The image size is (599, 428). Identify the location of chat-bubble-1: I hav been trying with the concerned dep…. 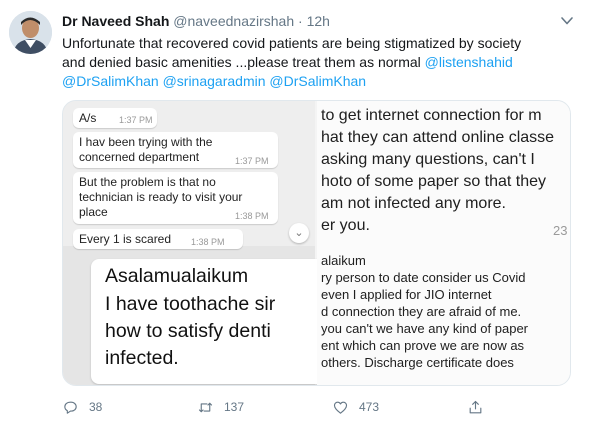
(175, 150).